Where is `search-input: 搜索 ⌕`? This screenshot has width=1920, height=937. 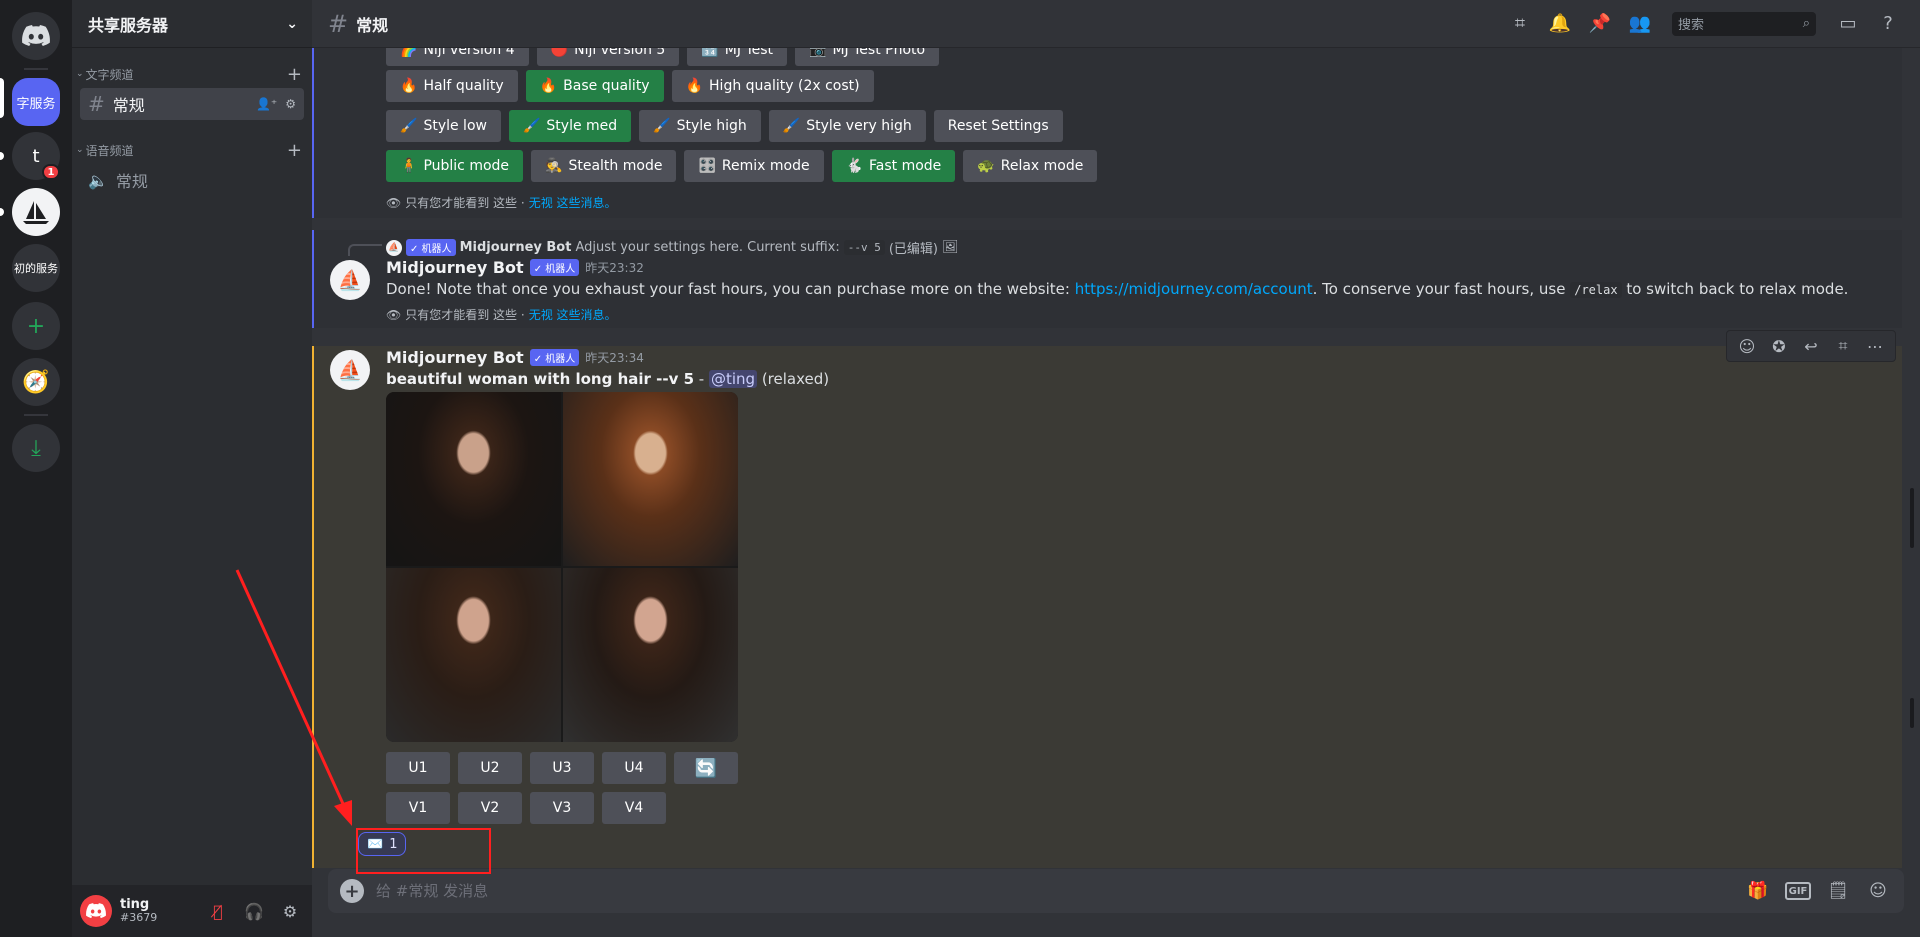 search-input: 搜索 ⌕ is located at coordinates (1744, 23).